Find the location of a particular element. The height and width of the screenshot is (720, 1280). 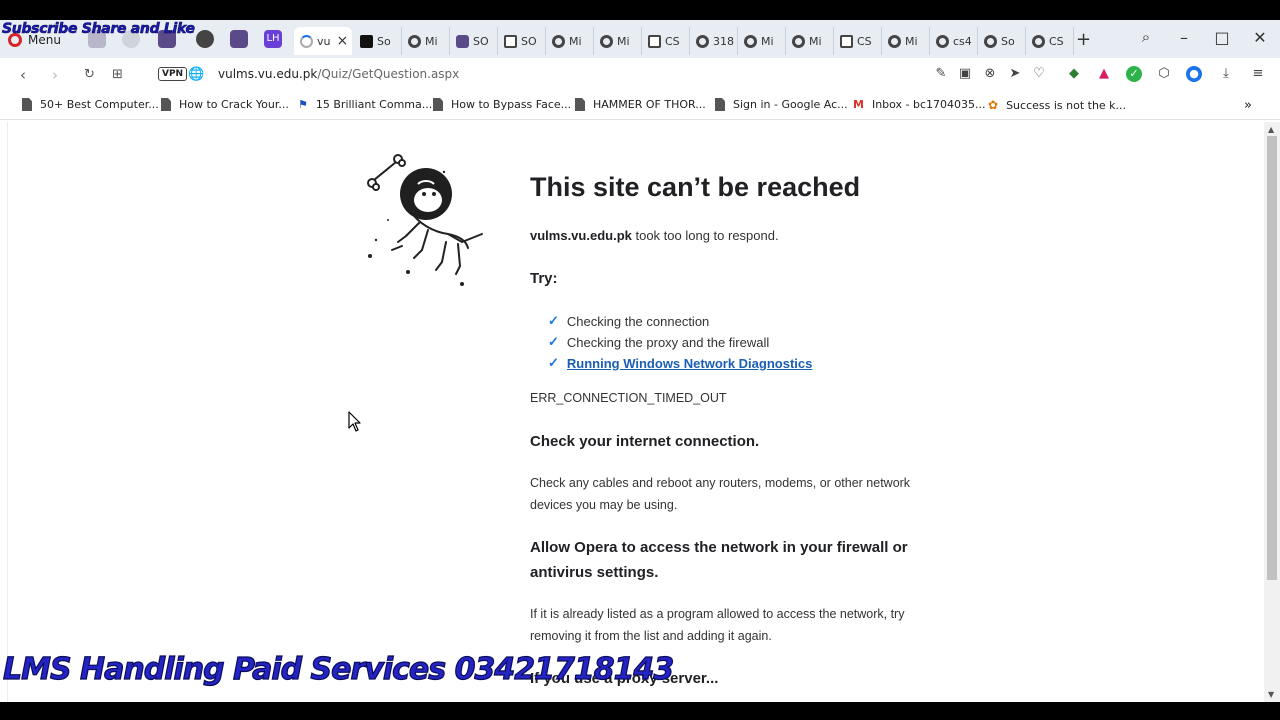

tab: cs4 is located at coordinates (954, 41).